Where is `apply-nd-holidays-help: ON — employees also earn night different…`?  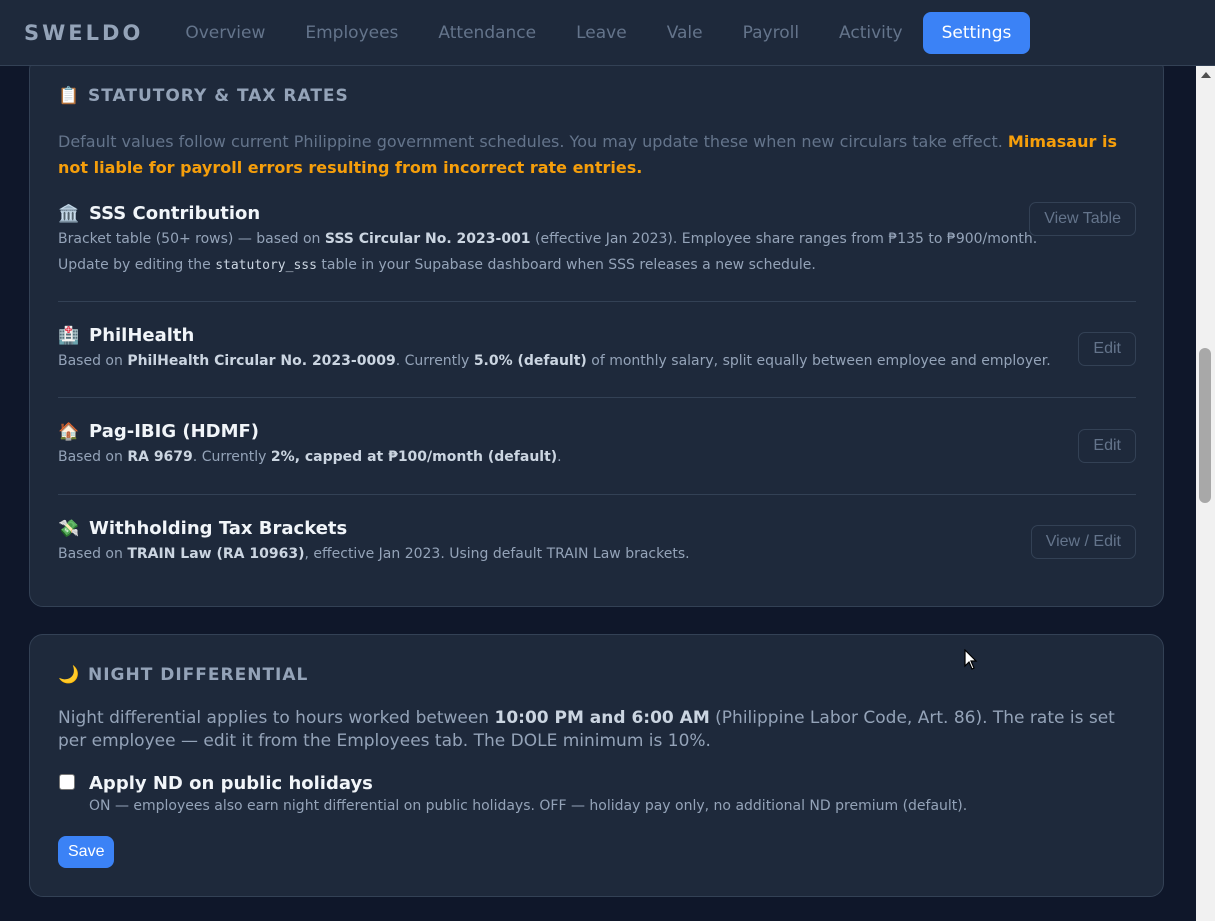
apply-nd-holidays-help: ON — employees also earn night different… is located at coordinates (528, 806).